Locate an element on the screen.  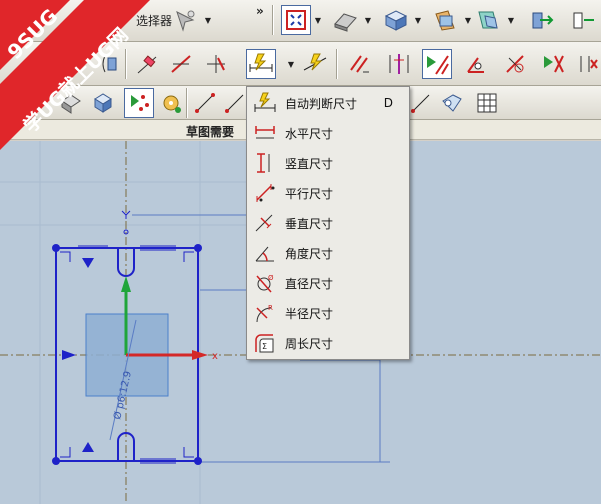
show-constraints-icon is located at coordinates (437, 64).